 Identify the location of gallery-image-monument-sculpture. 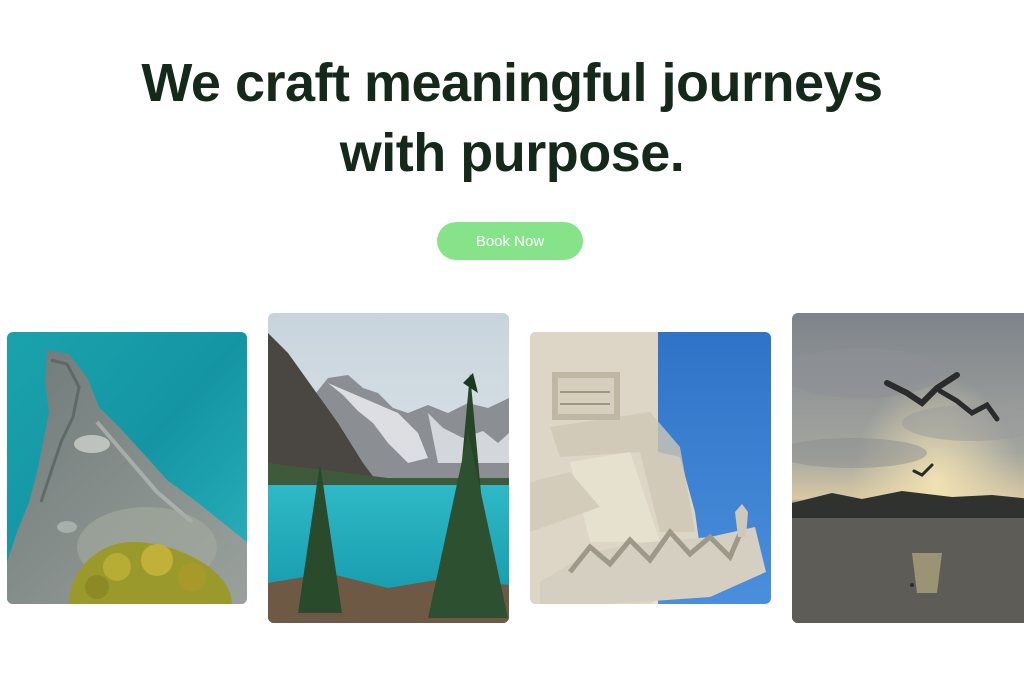
(650, 468).